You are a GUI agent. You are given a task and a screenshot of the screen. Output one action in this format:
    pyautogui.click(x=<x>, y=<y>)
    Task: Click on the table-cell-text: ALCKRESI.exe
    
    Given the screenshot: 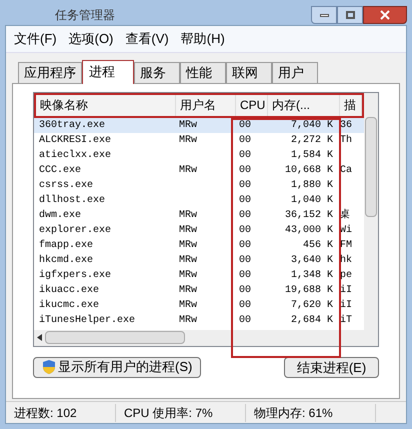 What is the action you would take?
    pyautogui.click(x=75, y=141)
    